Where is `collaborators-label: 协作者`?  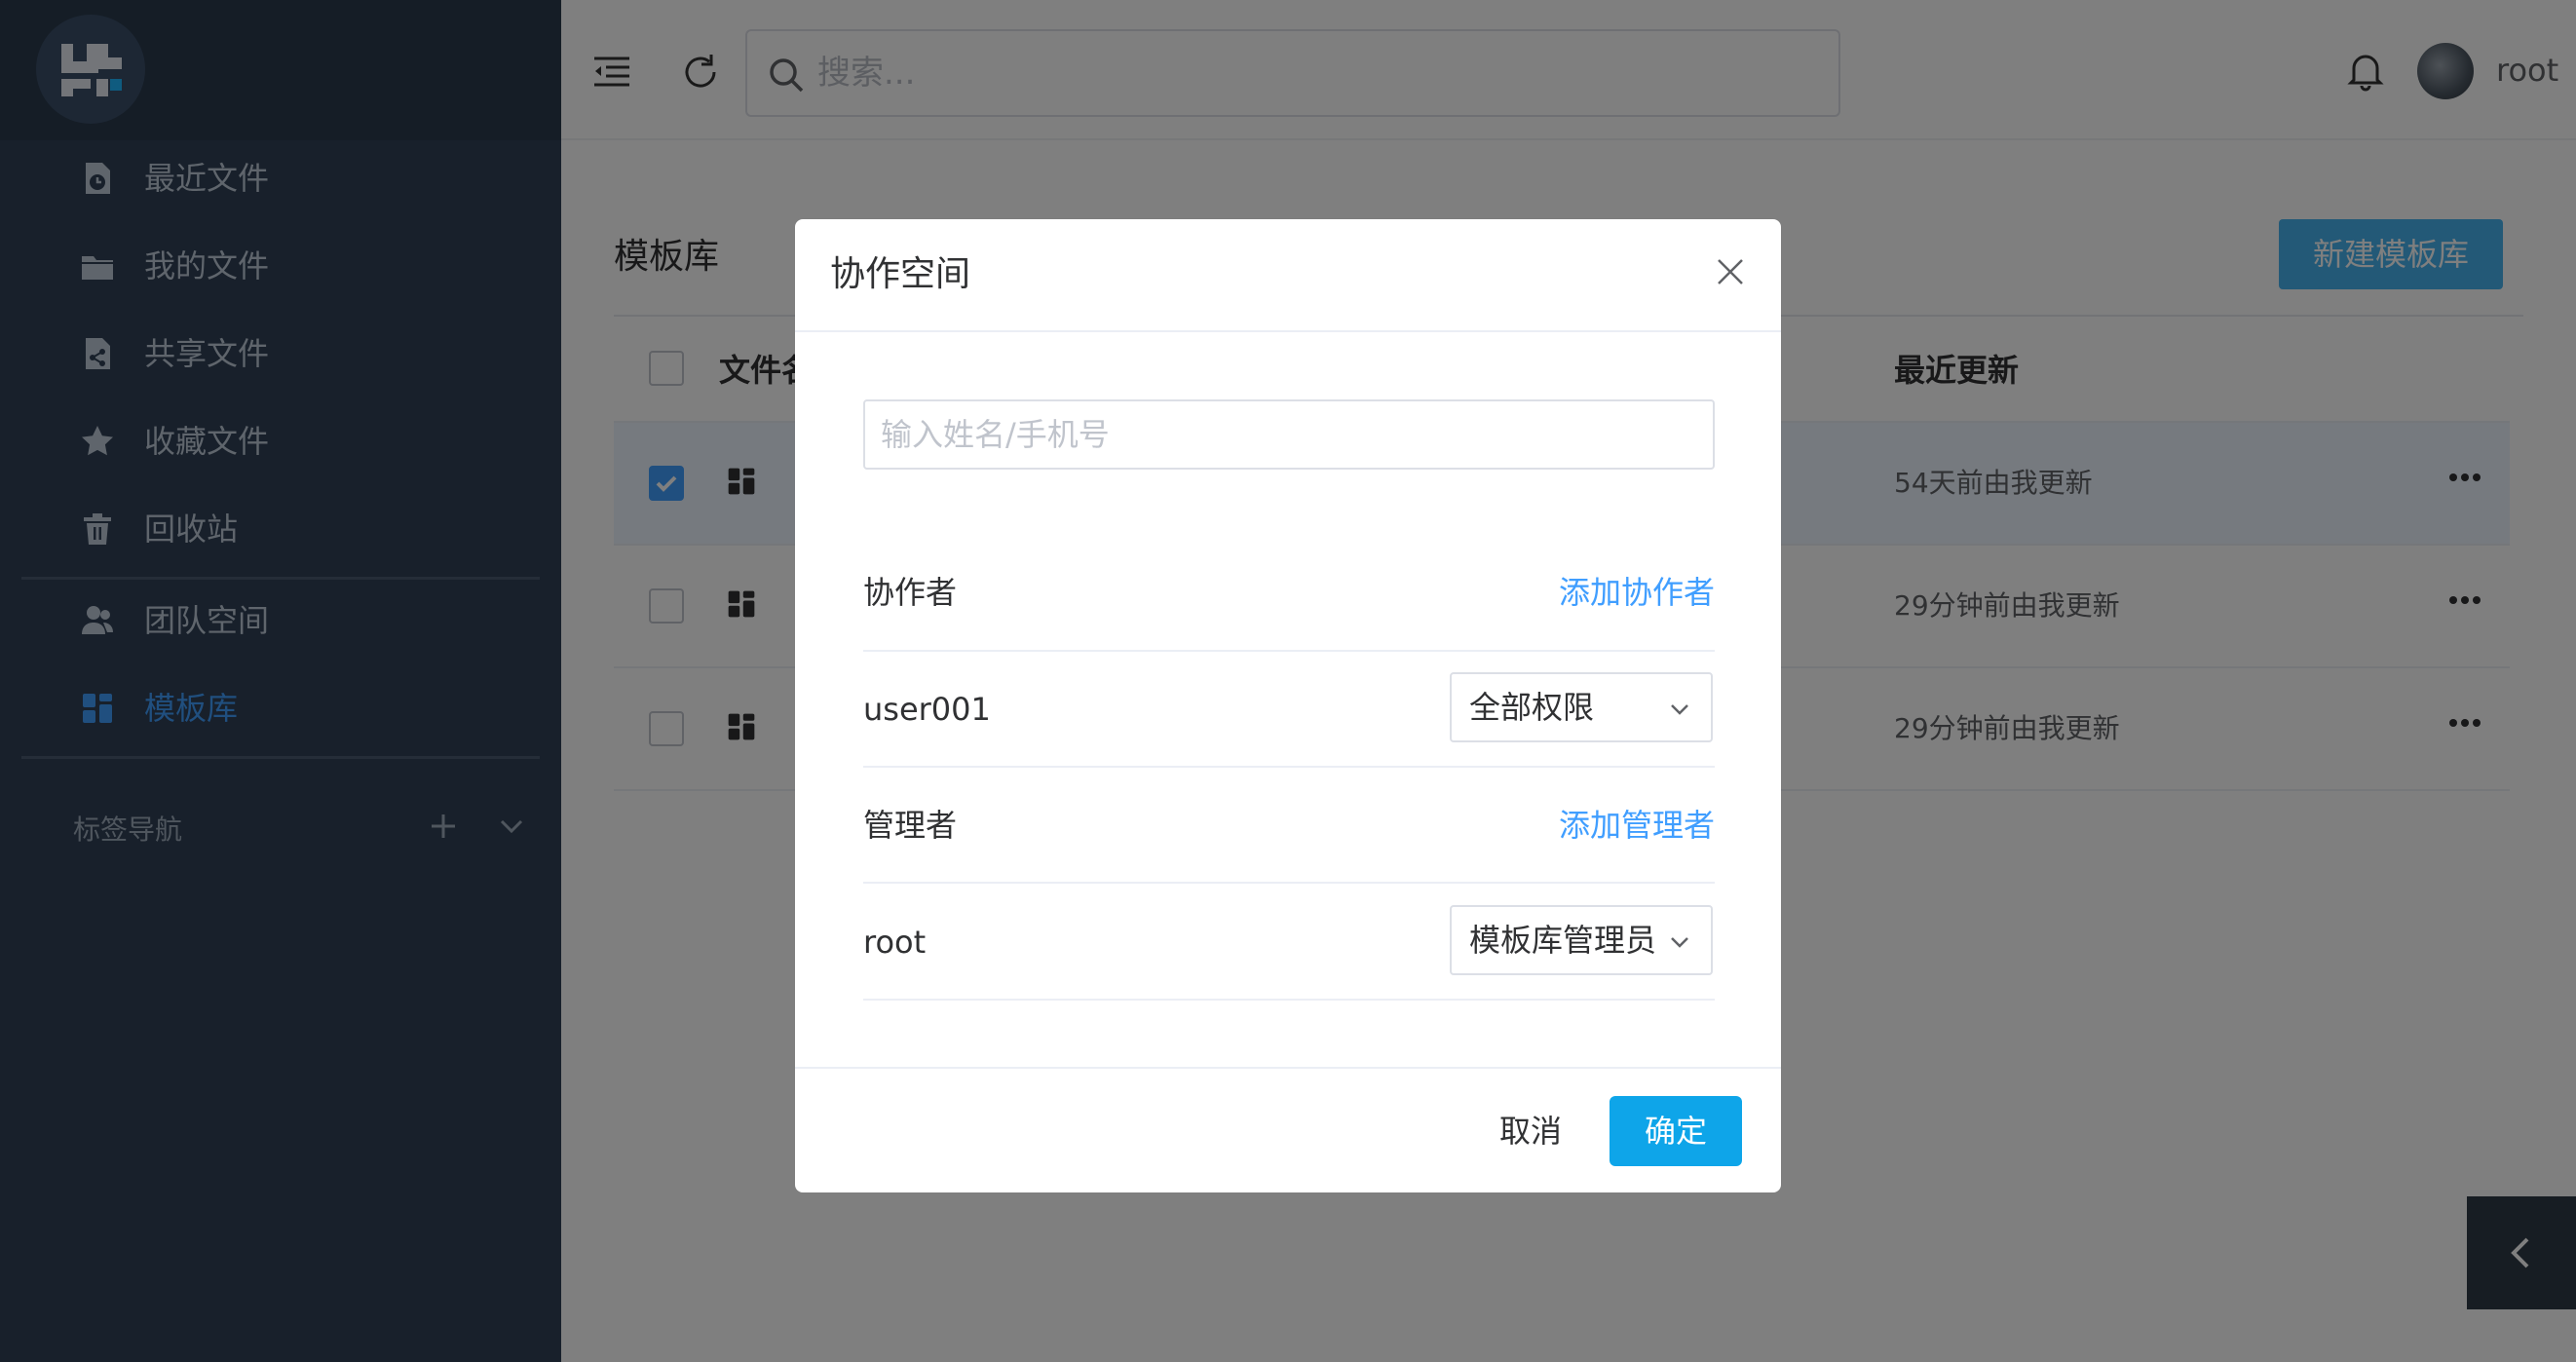 collaborators-label: 协作者 is located at coordinates (910, 592).